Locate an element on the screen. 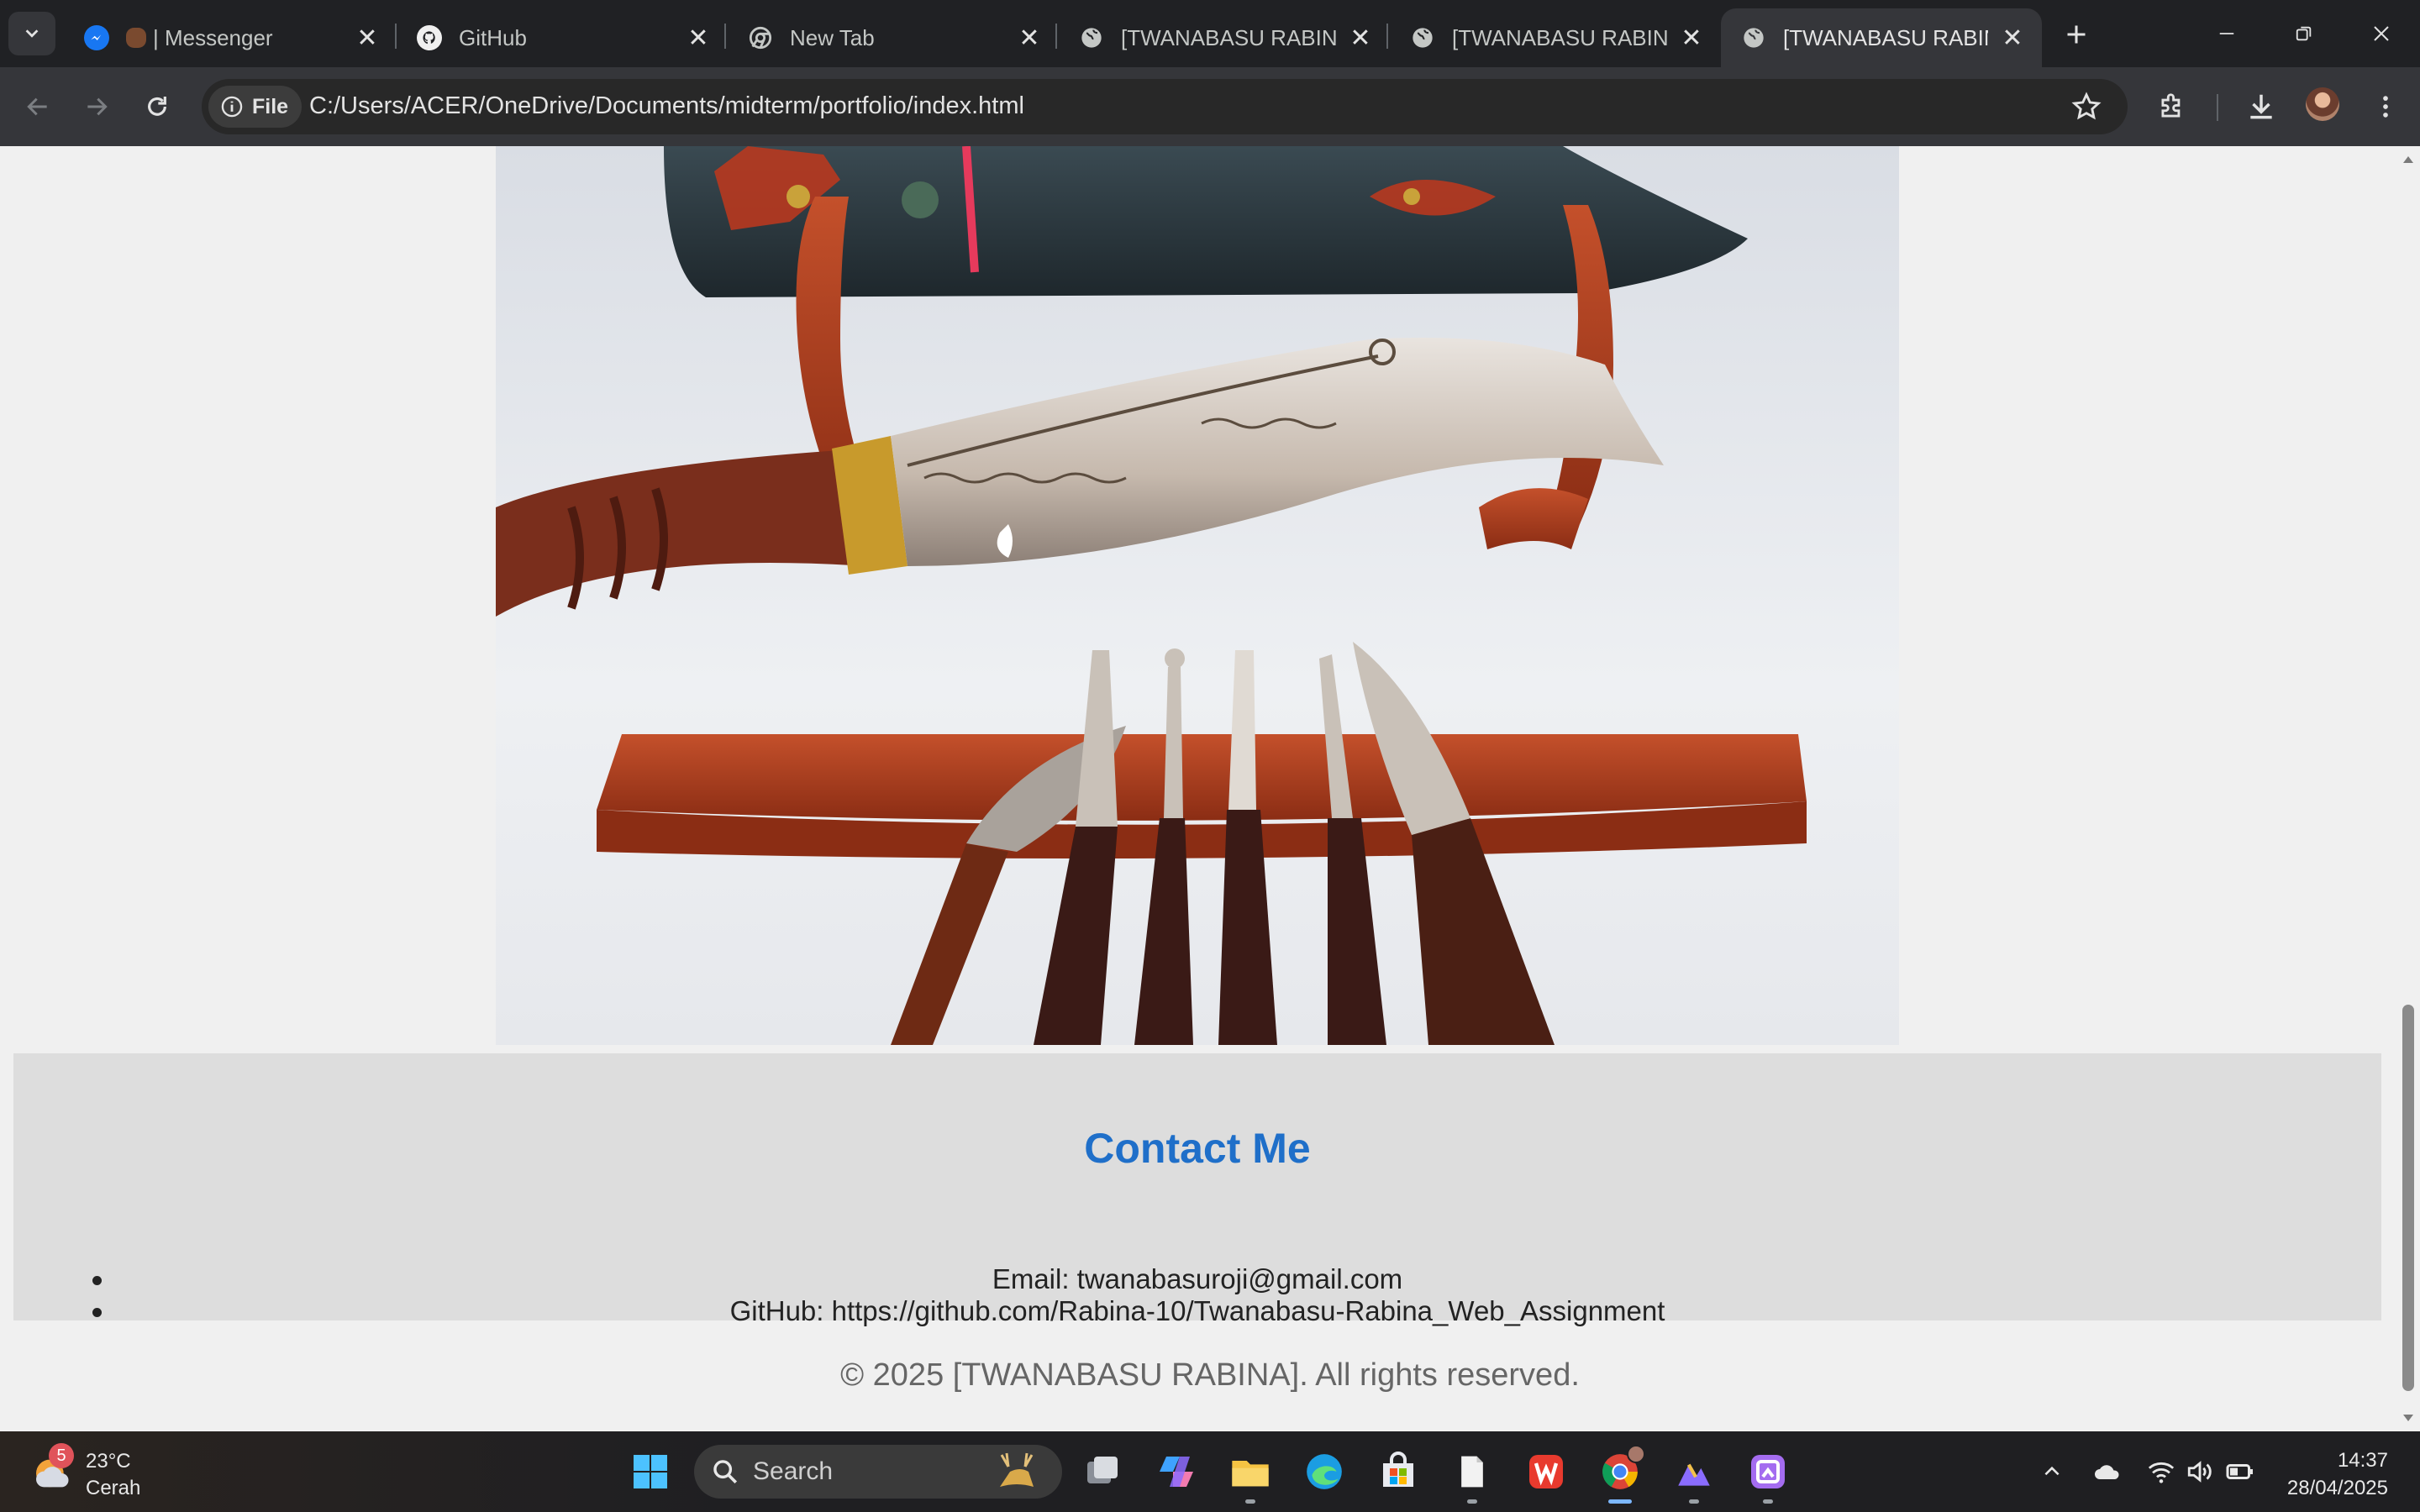  menu-button is located at coordinates (2386, 106).